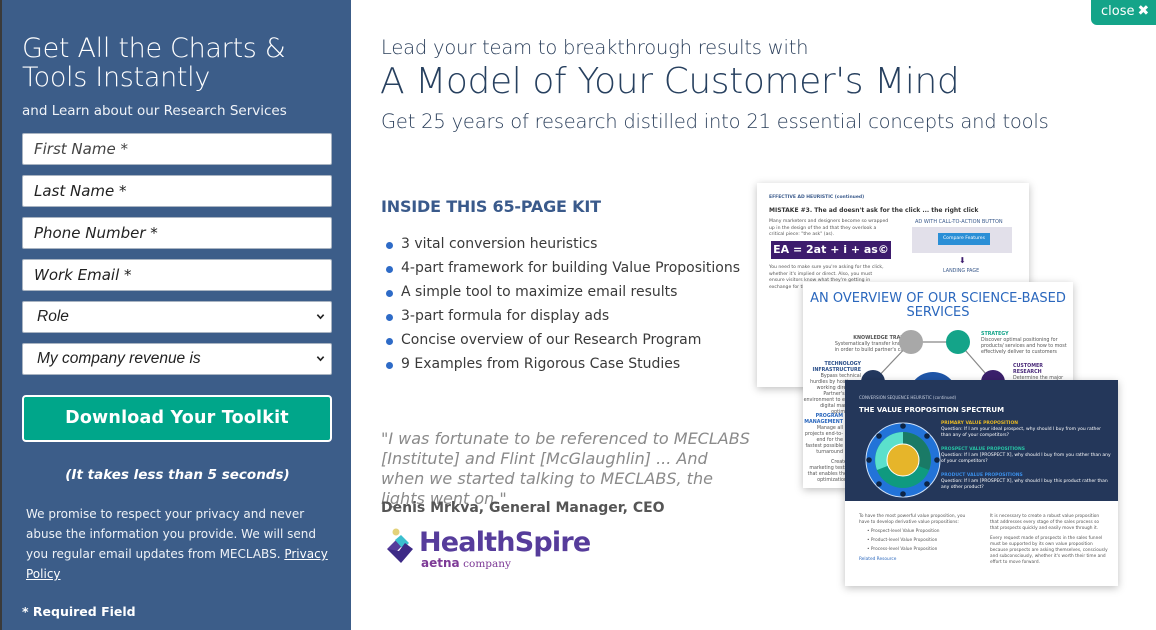 Image resolution: width=1156 pixels, height=630 pixels. I want to click on list-item-text: 3 vital conversion heuristics, so click(499, 244).